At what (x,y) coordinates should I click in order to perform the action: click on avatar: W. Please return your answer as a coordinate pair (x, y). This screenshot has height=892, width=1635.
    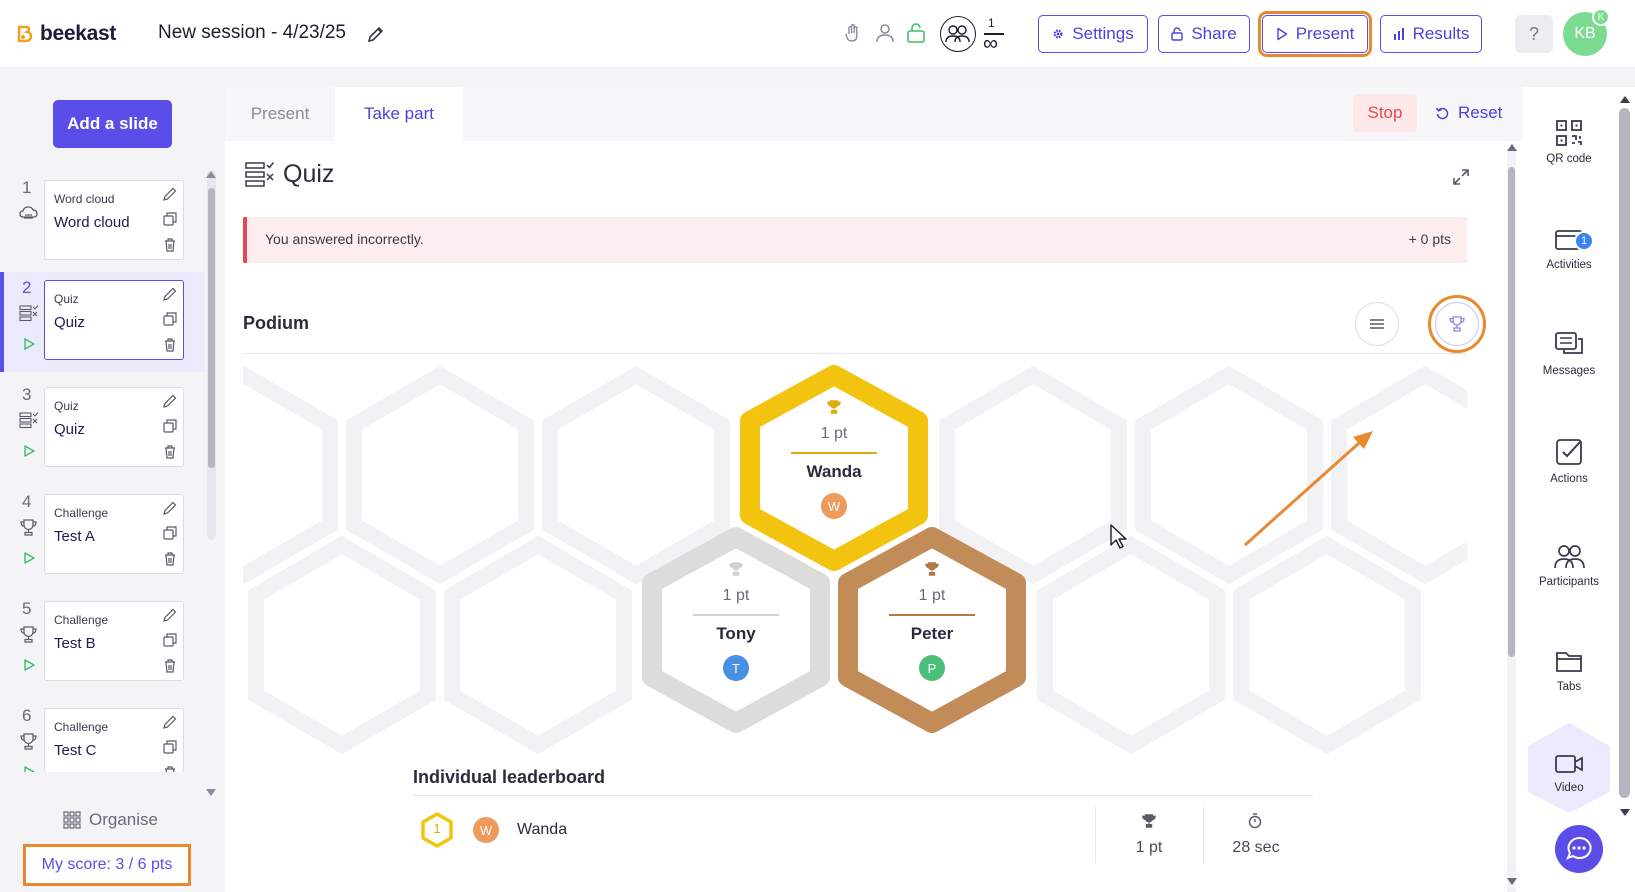
    Looking at the image, I should click on (834, 506).